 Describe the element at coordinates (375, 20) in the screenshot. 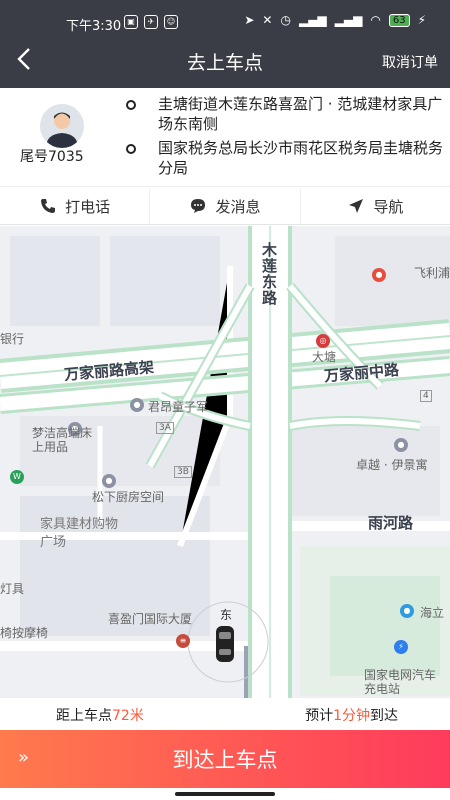

I see `wifi-icon: ◠` at that location.